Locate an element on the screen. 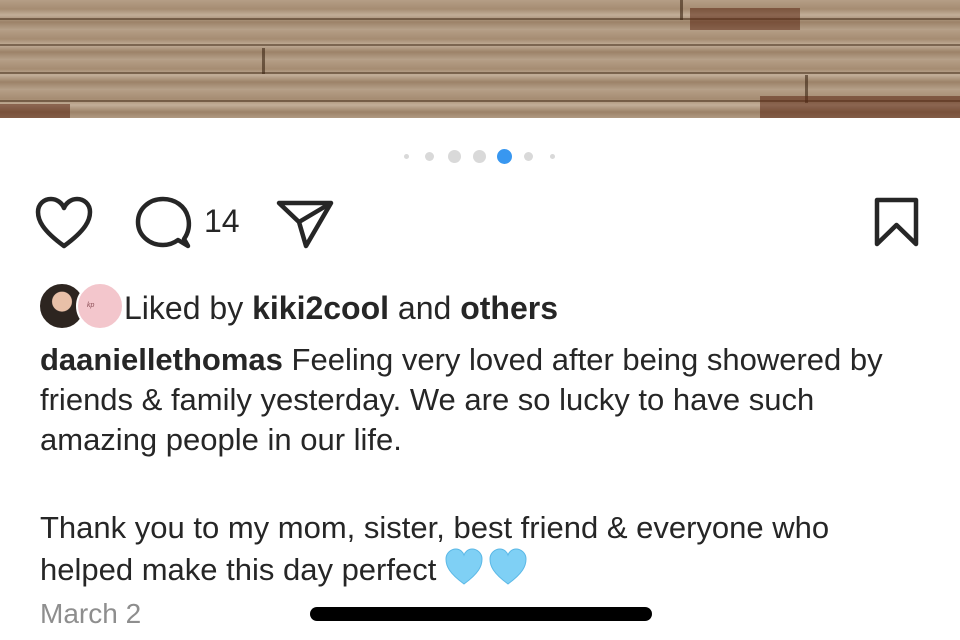  heart-outline-icon is located at coordinates (64, 222).